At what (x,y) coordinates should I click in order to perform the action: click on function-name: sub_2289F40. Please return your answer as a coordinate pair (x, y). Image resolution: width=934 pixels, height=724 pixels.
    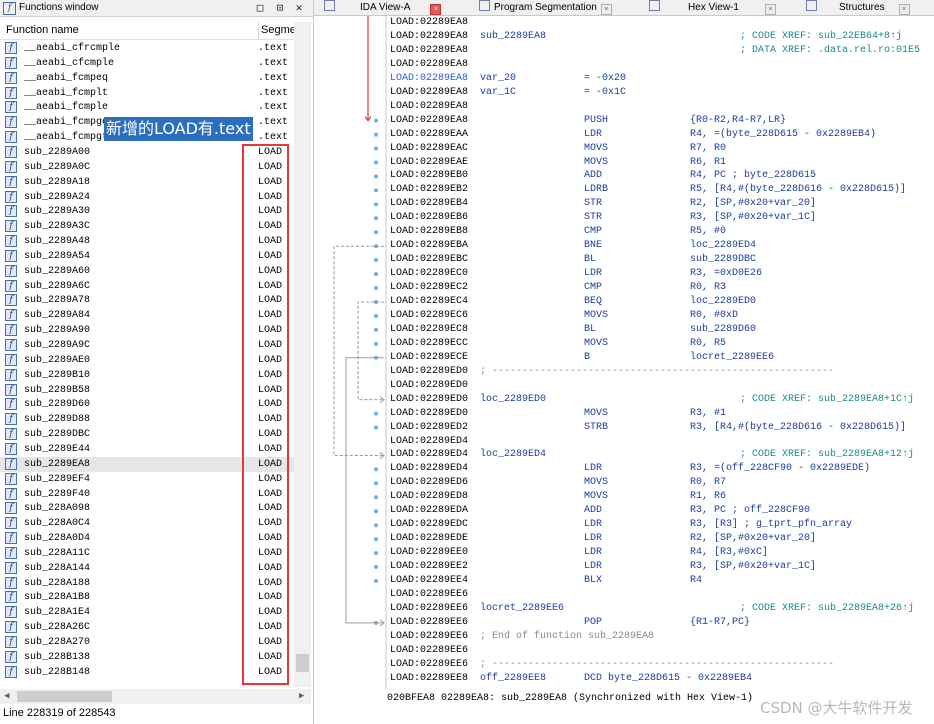
    Looking at the image, I should click on (57, 494).